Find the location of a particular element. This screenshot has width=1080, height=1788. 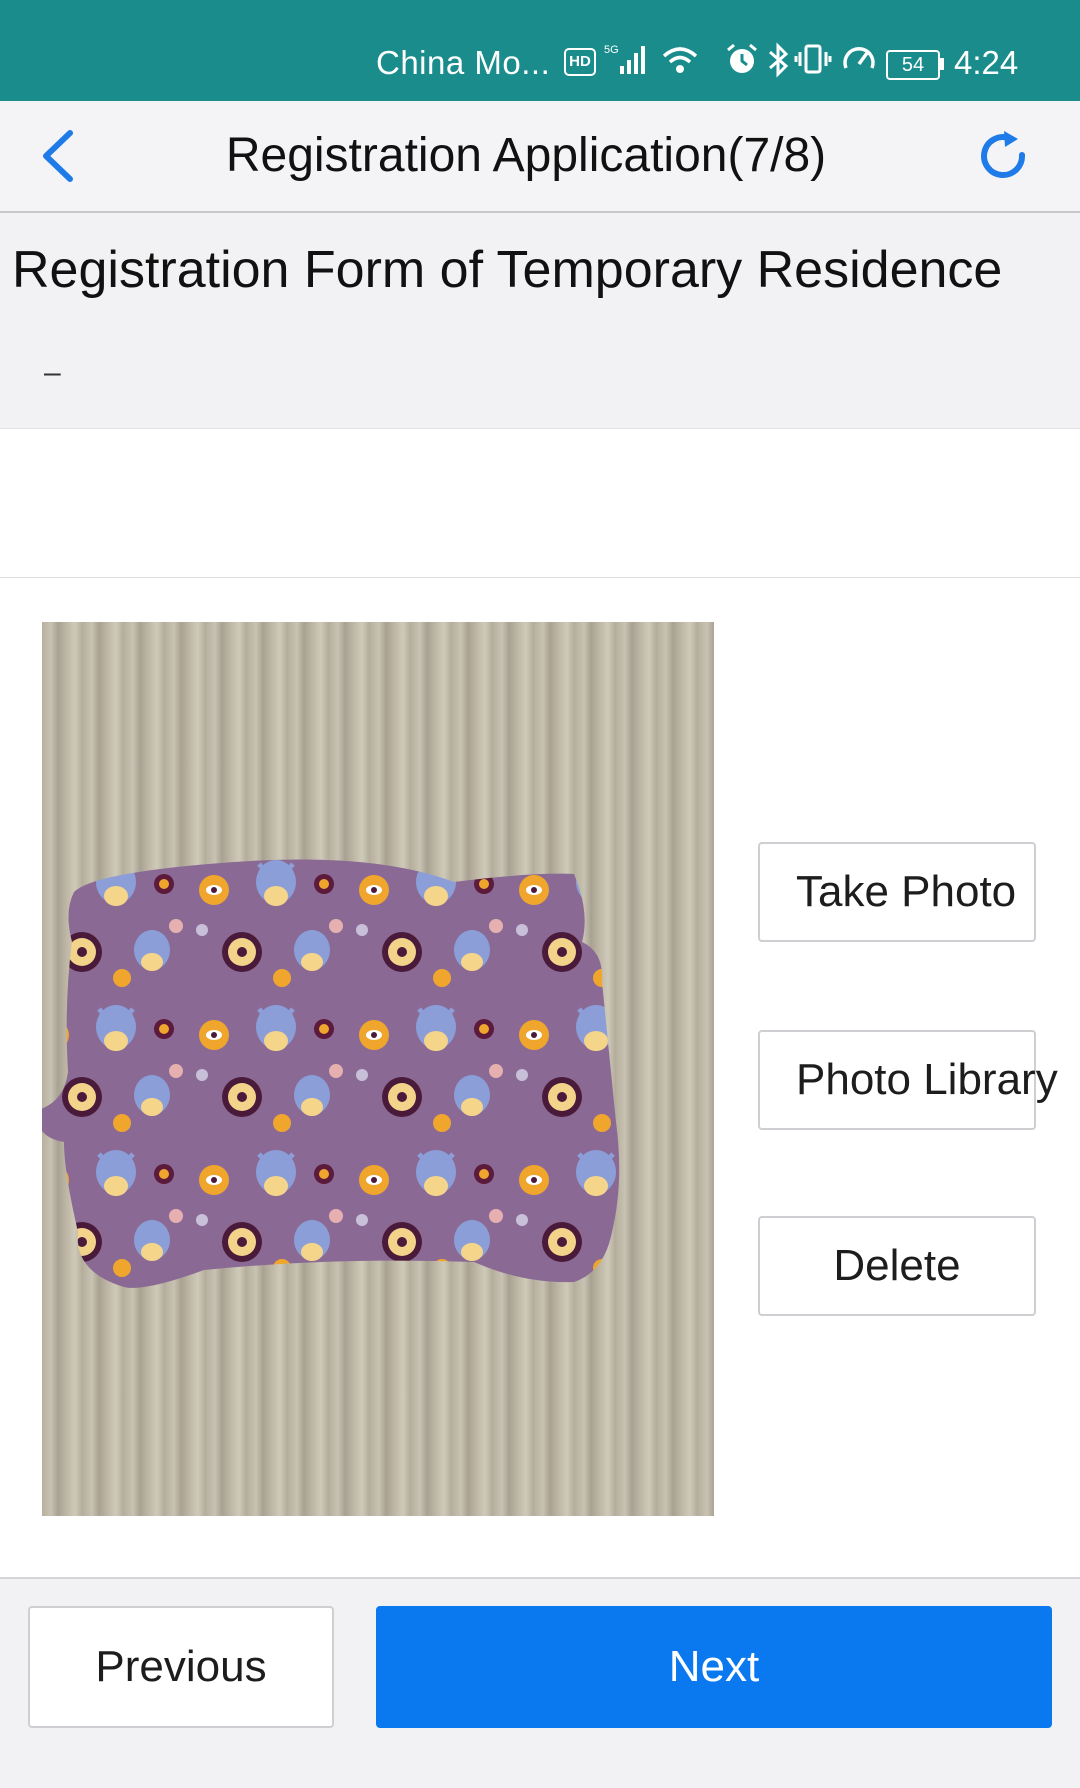

status-bar: China Mo... HD 5G 54 4:24 is located at coordinates (540, 50).